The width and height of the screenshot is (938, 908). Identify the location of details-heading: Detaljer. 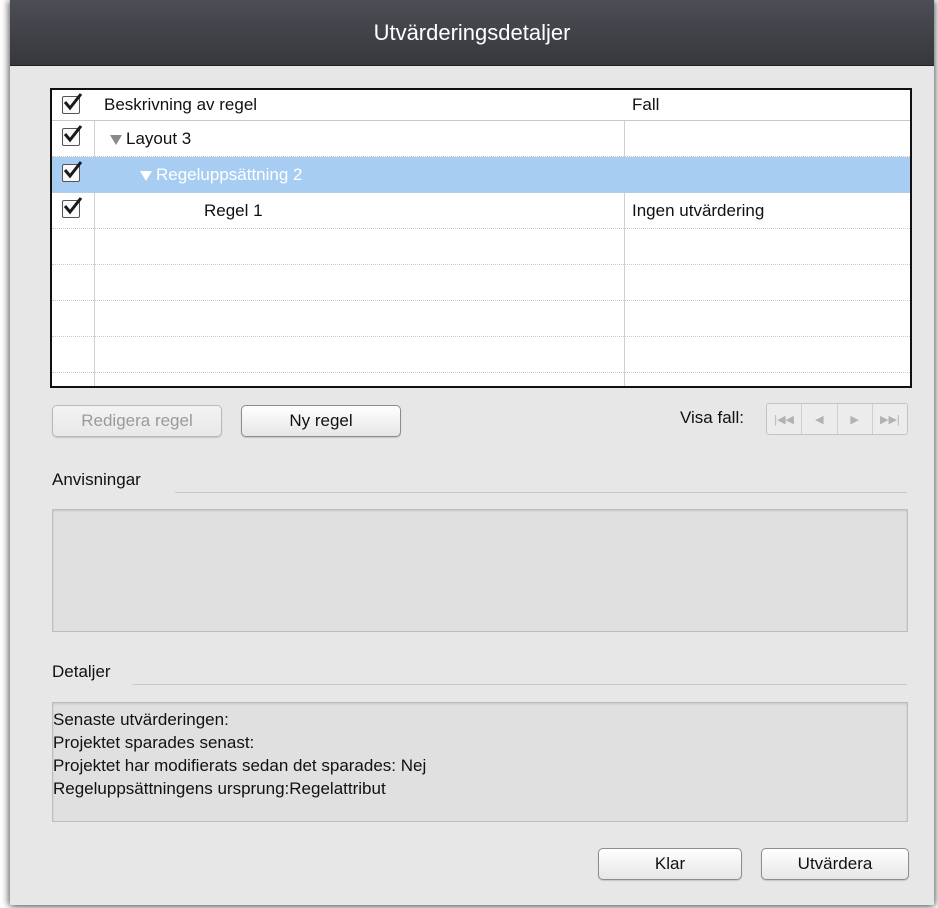
(81, 671).